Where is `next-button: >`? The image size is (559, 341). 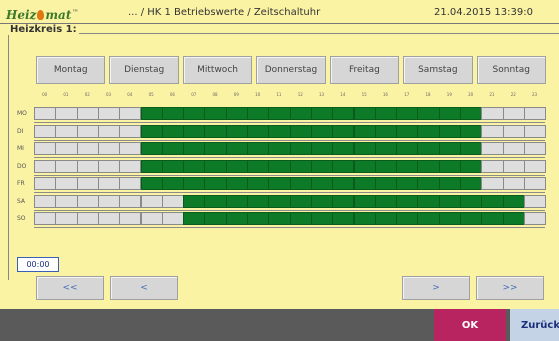 next-button: > is located at coordinates (436, 288).